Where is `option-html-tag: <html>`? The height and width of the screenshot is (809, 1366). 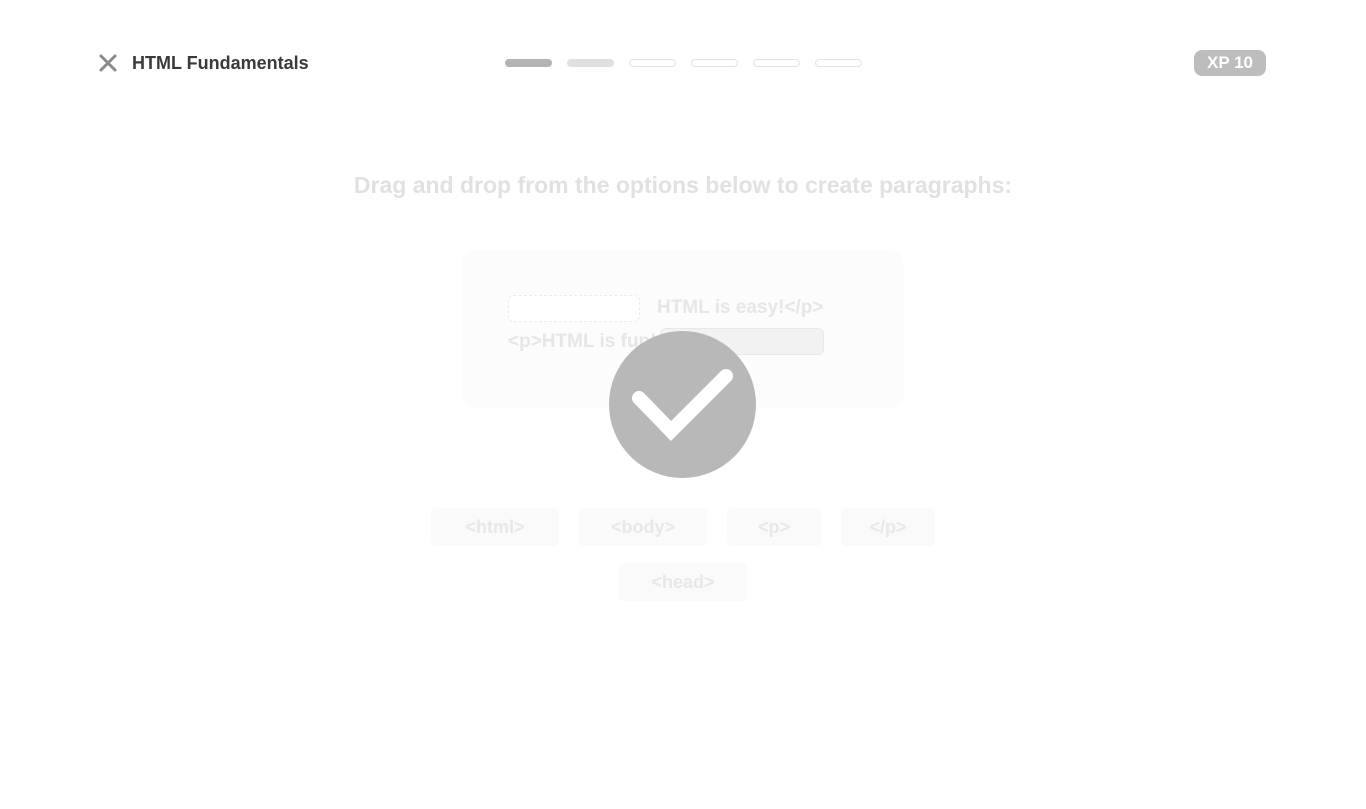 option-html-tag: <html> is located at coordinates (495, 527).